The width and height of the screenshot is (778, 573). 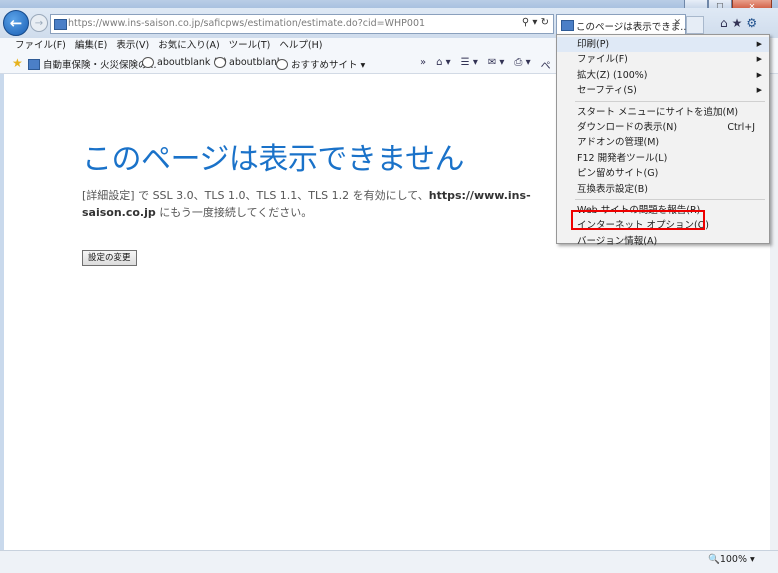 What do you see at coordinates (658, 112) in the screenshot?
I see `menu-item-label: スタート メニューにサイトを追加(M)` at bounding box center [658, 112].